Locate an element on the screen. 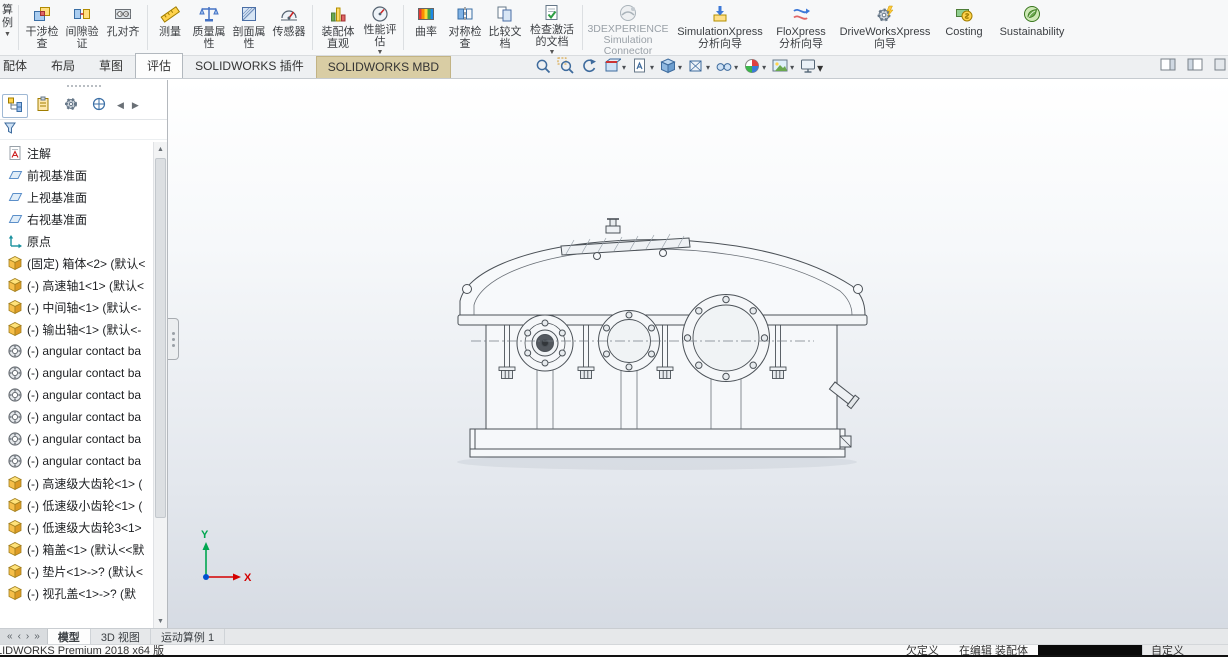  feature-tree-filter-input is located at coordinates (92, 129).